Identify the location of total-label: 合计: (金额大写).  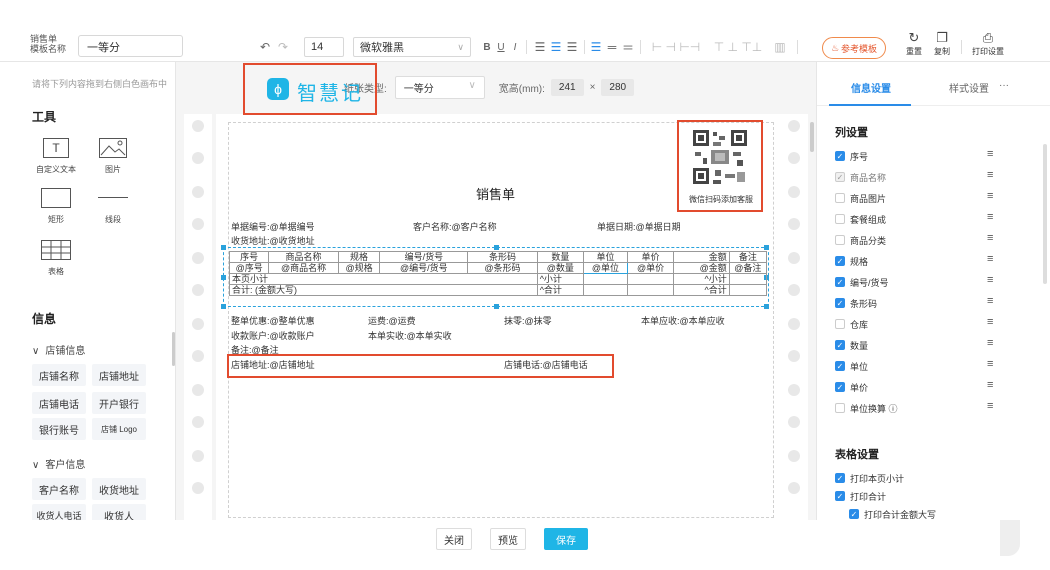
(383, 290).